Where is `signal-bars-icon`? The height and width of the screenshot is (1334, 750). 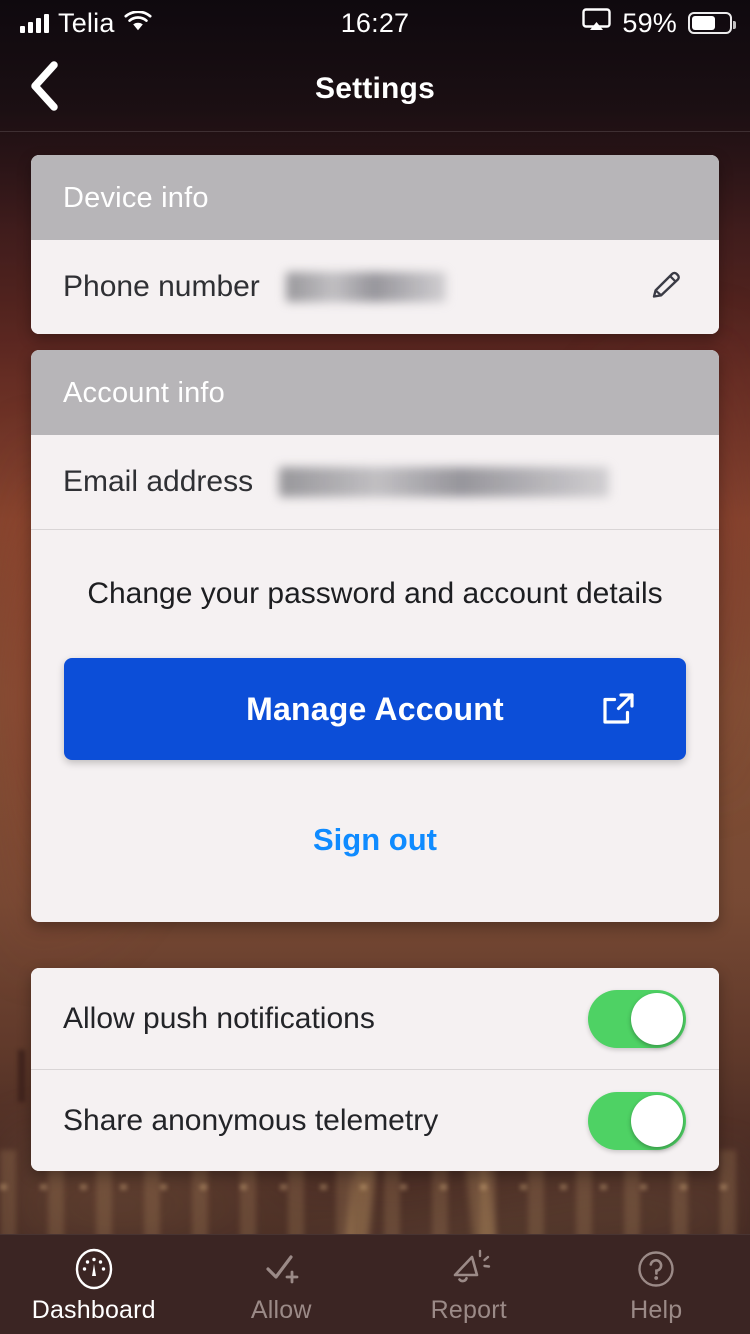 signal-bars-icon is located at coordinates (34, 23).